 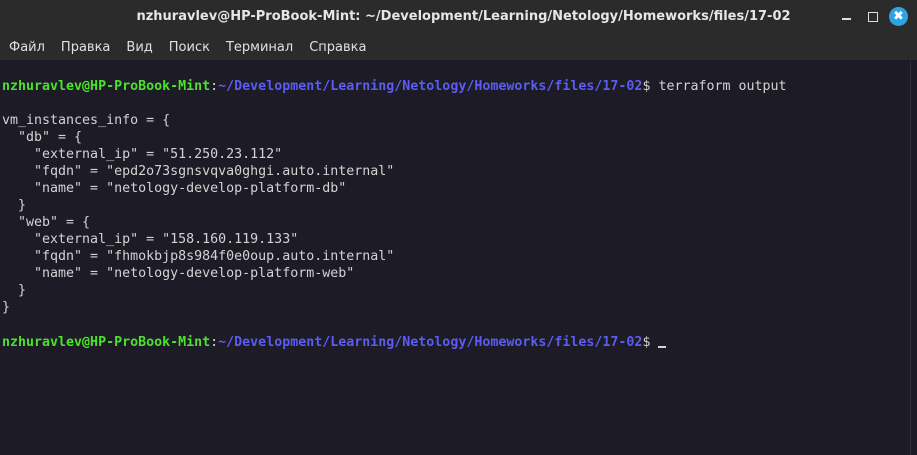 What do you see at coordinates (458, 47) in the screenshot?
I see `menu-bar: Файл Правка Вид Поиск Терминал Справка` at bounding box center [458, 47].